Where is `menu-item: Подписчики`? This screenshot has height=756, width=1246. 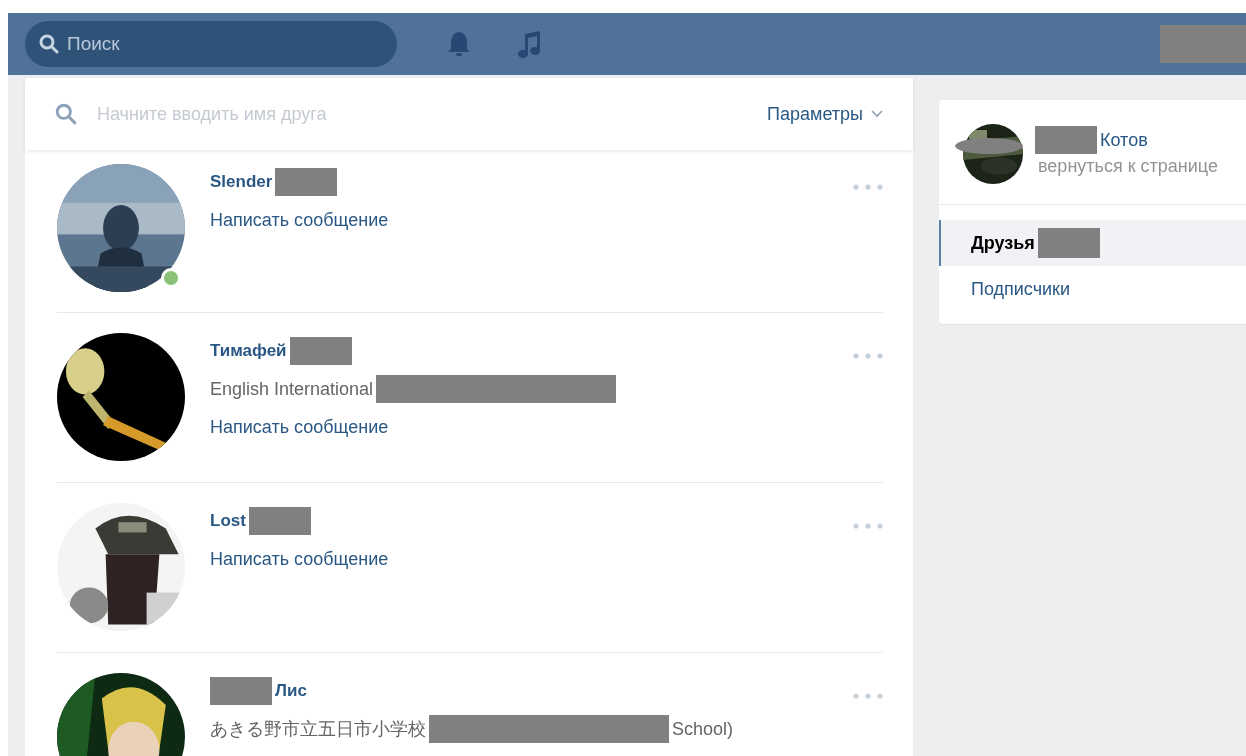
menu-item: Подписчики is located at coordinates (1092, 289).